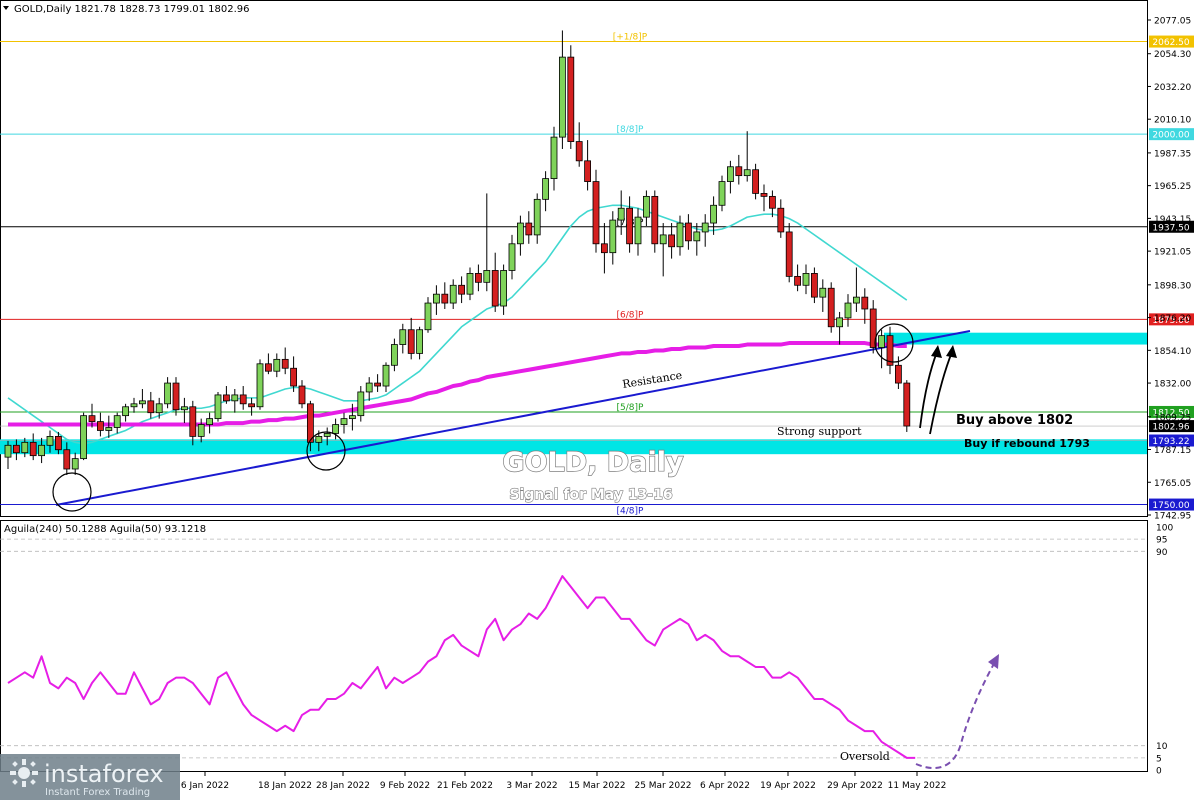 The height and width of the screenshot is (800, 1200). I want to click on oversold-label: Oversold, so click(865, 756).